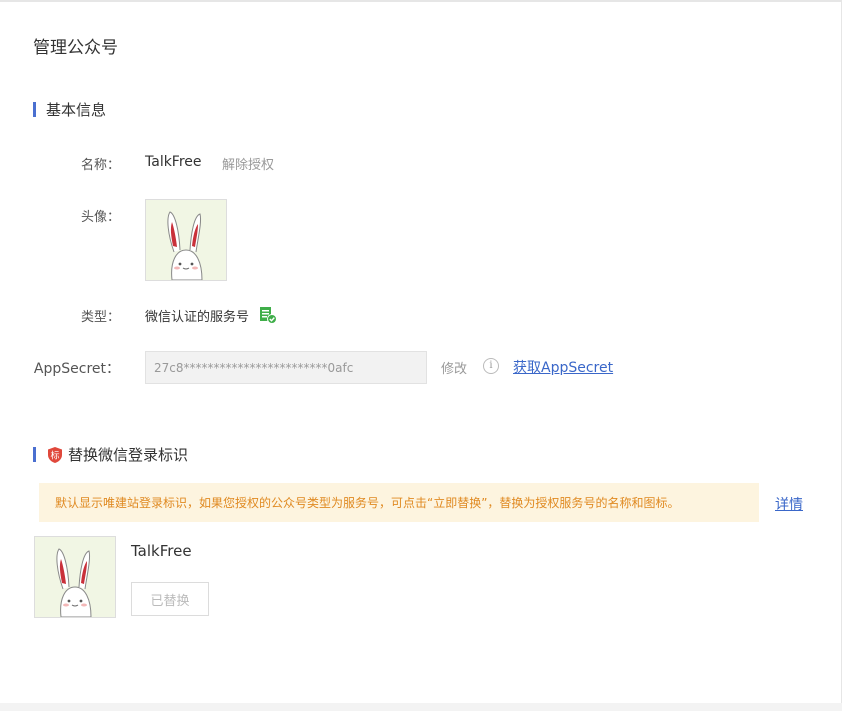 The image size is (842, 711). I want to click on replace-login-header: 标 替换微信登录标识, so click(110, 454).